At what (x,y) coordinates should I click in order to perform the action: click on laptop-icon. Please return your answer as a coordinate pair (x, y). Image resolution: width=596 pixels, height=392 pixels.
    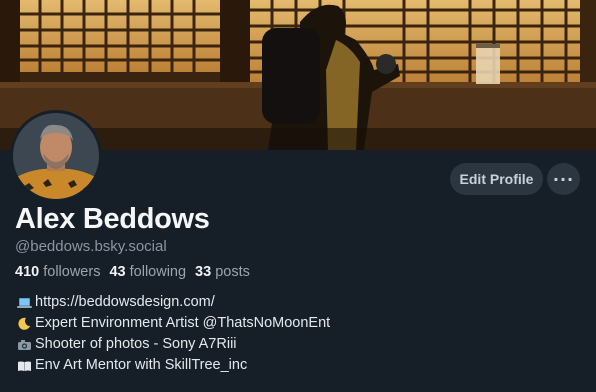
    Looking at the image, I should click on (24, 303).